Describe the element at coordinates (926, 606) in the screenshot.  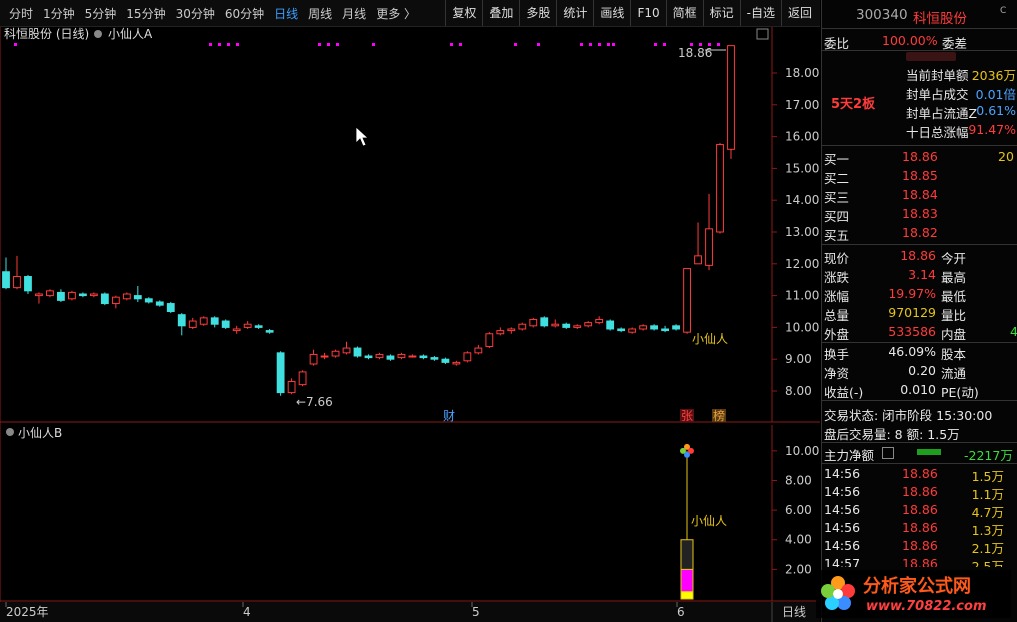
I see `logo-url: www.70822.com` at that location.